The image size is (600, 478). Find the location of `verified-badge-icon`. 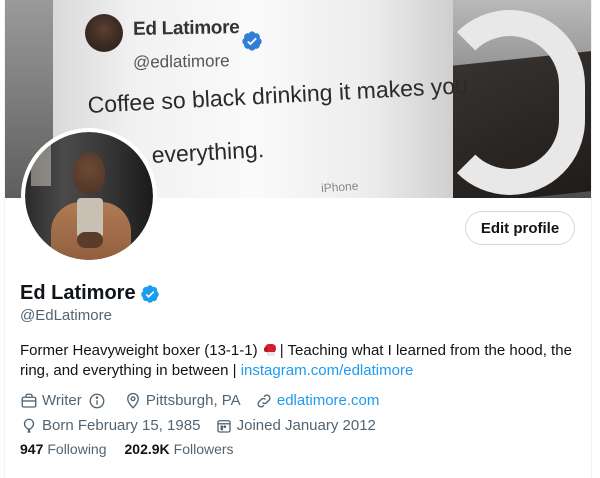

verified-badge-icon is located at coordinates (150, 294).